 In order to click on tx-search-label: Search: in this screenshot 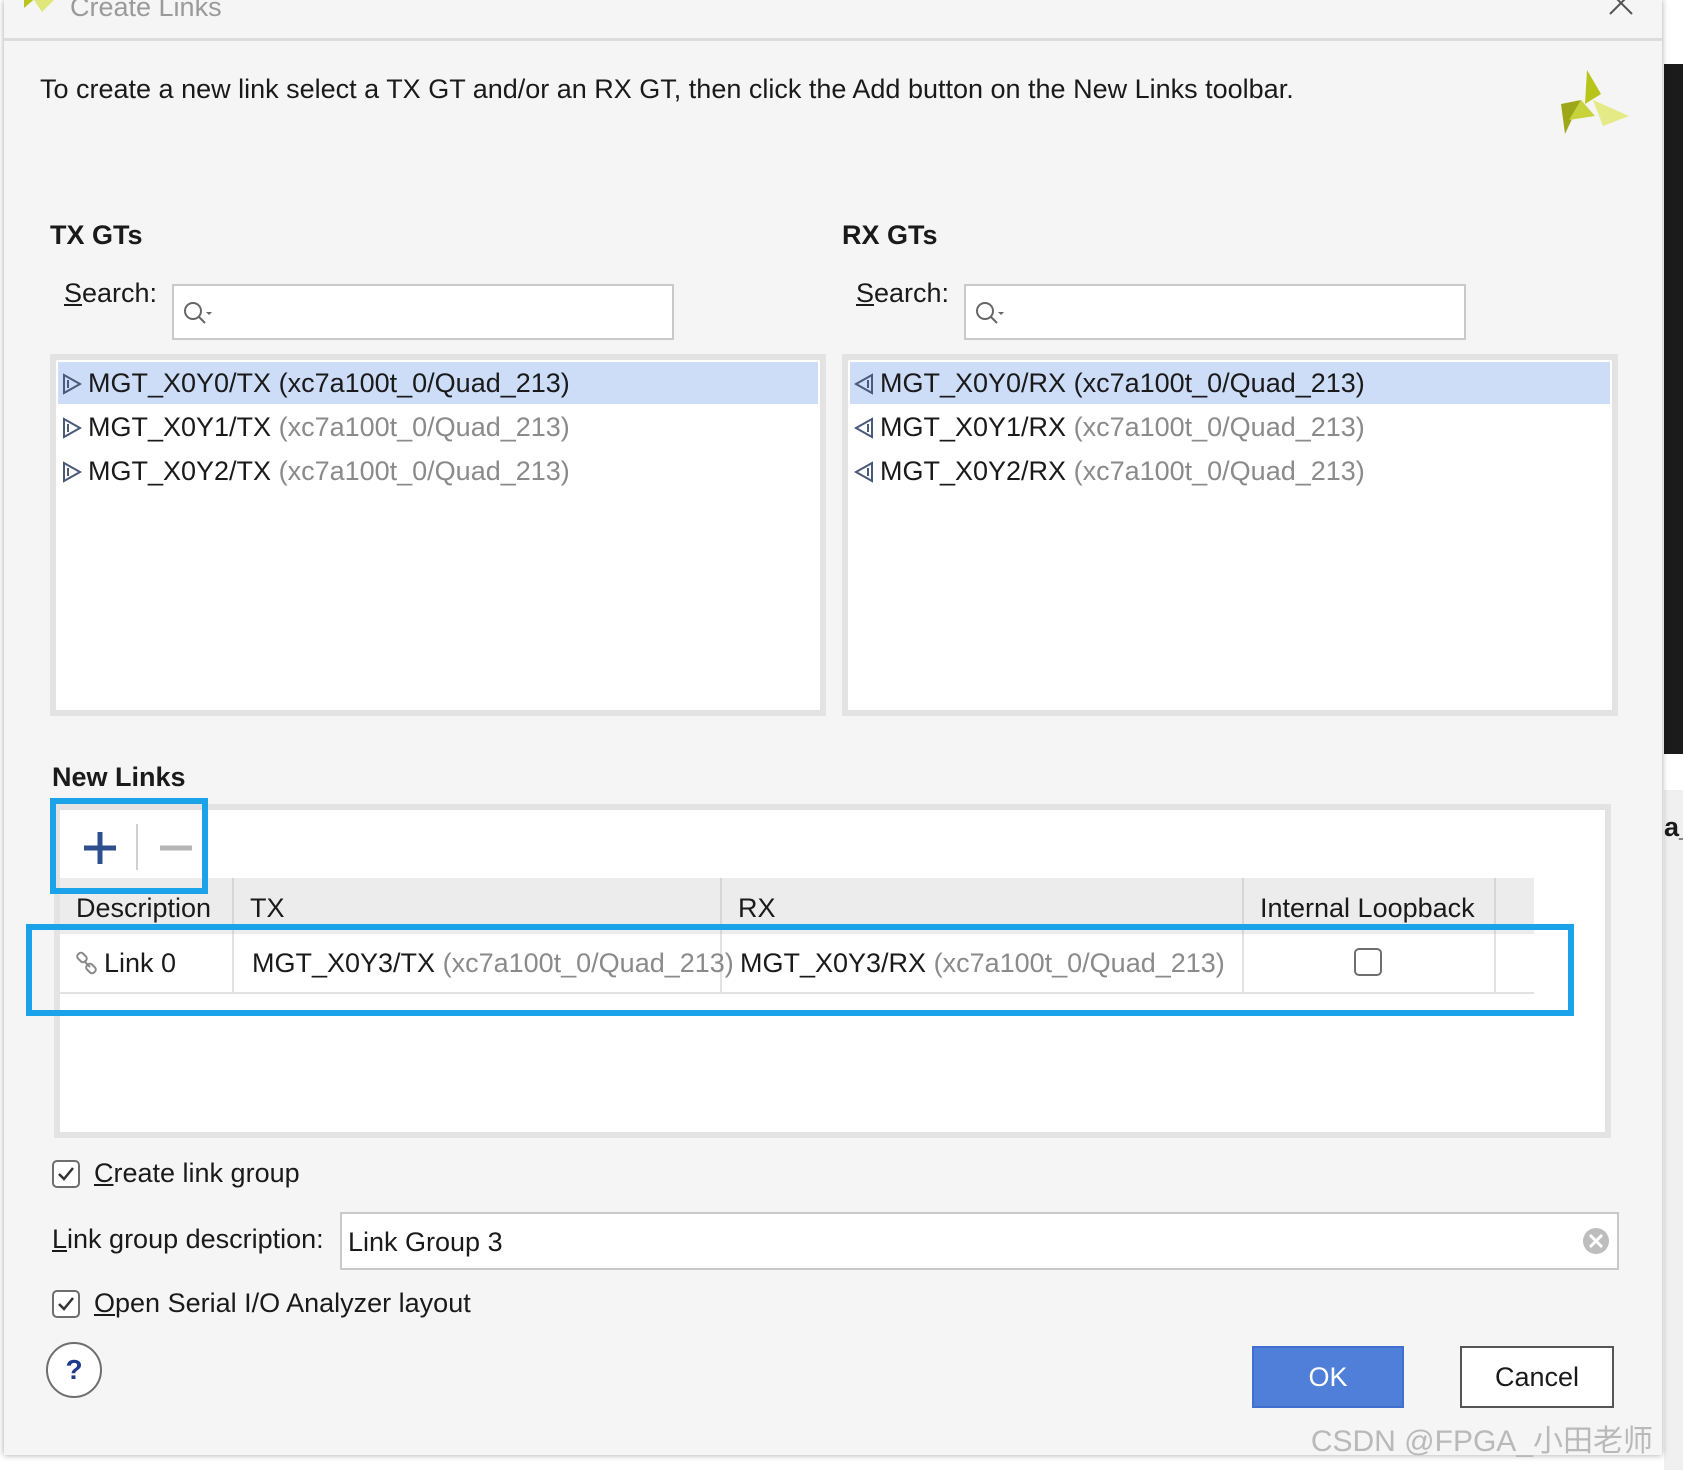, I will do `click(111, 293)`.